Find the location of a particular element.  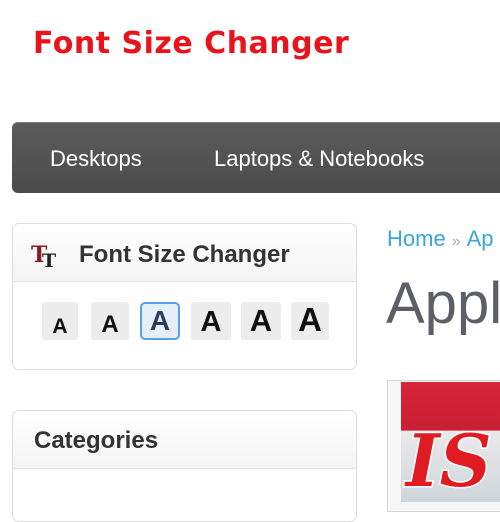

banner-title: Font Size Changer is located at coordinates (191, 43).